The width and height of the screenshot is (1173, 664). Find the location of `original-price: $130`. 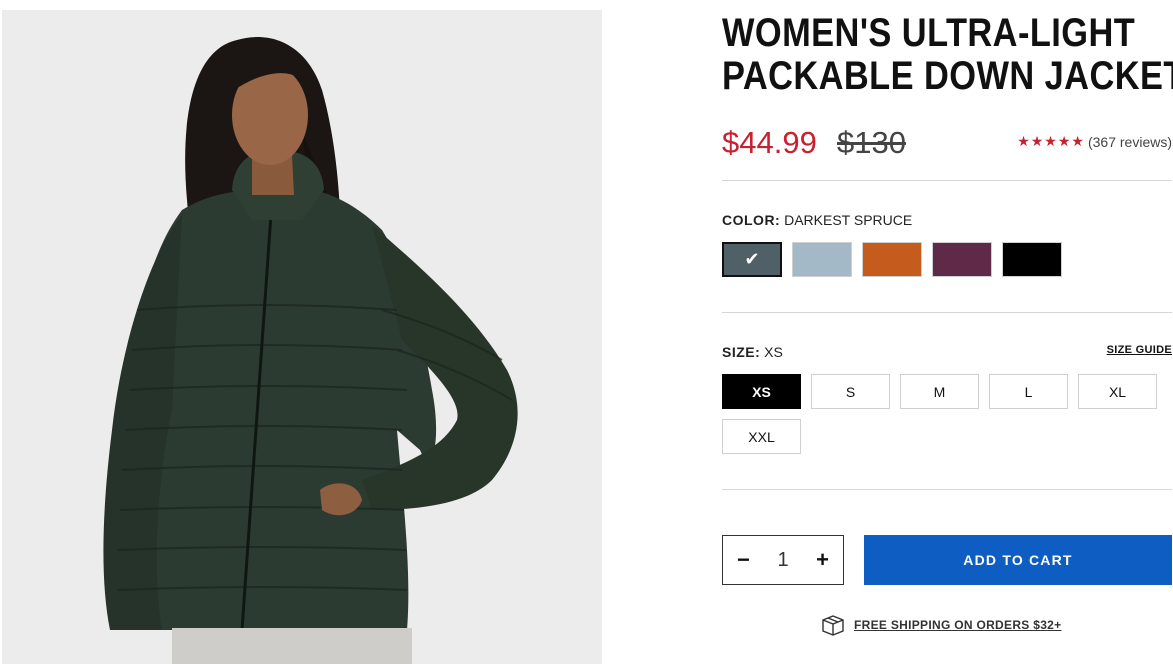

original-price: $130 is located at coordinates (871, 142).